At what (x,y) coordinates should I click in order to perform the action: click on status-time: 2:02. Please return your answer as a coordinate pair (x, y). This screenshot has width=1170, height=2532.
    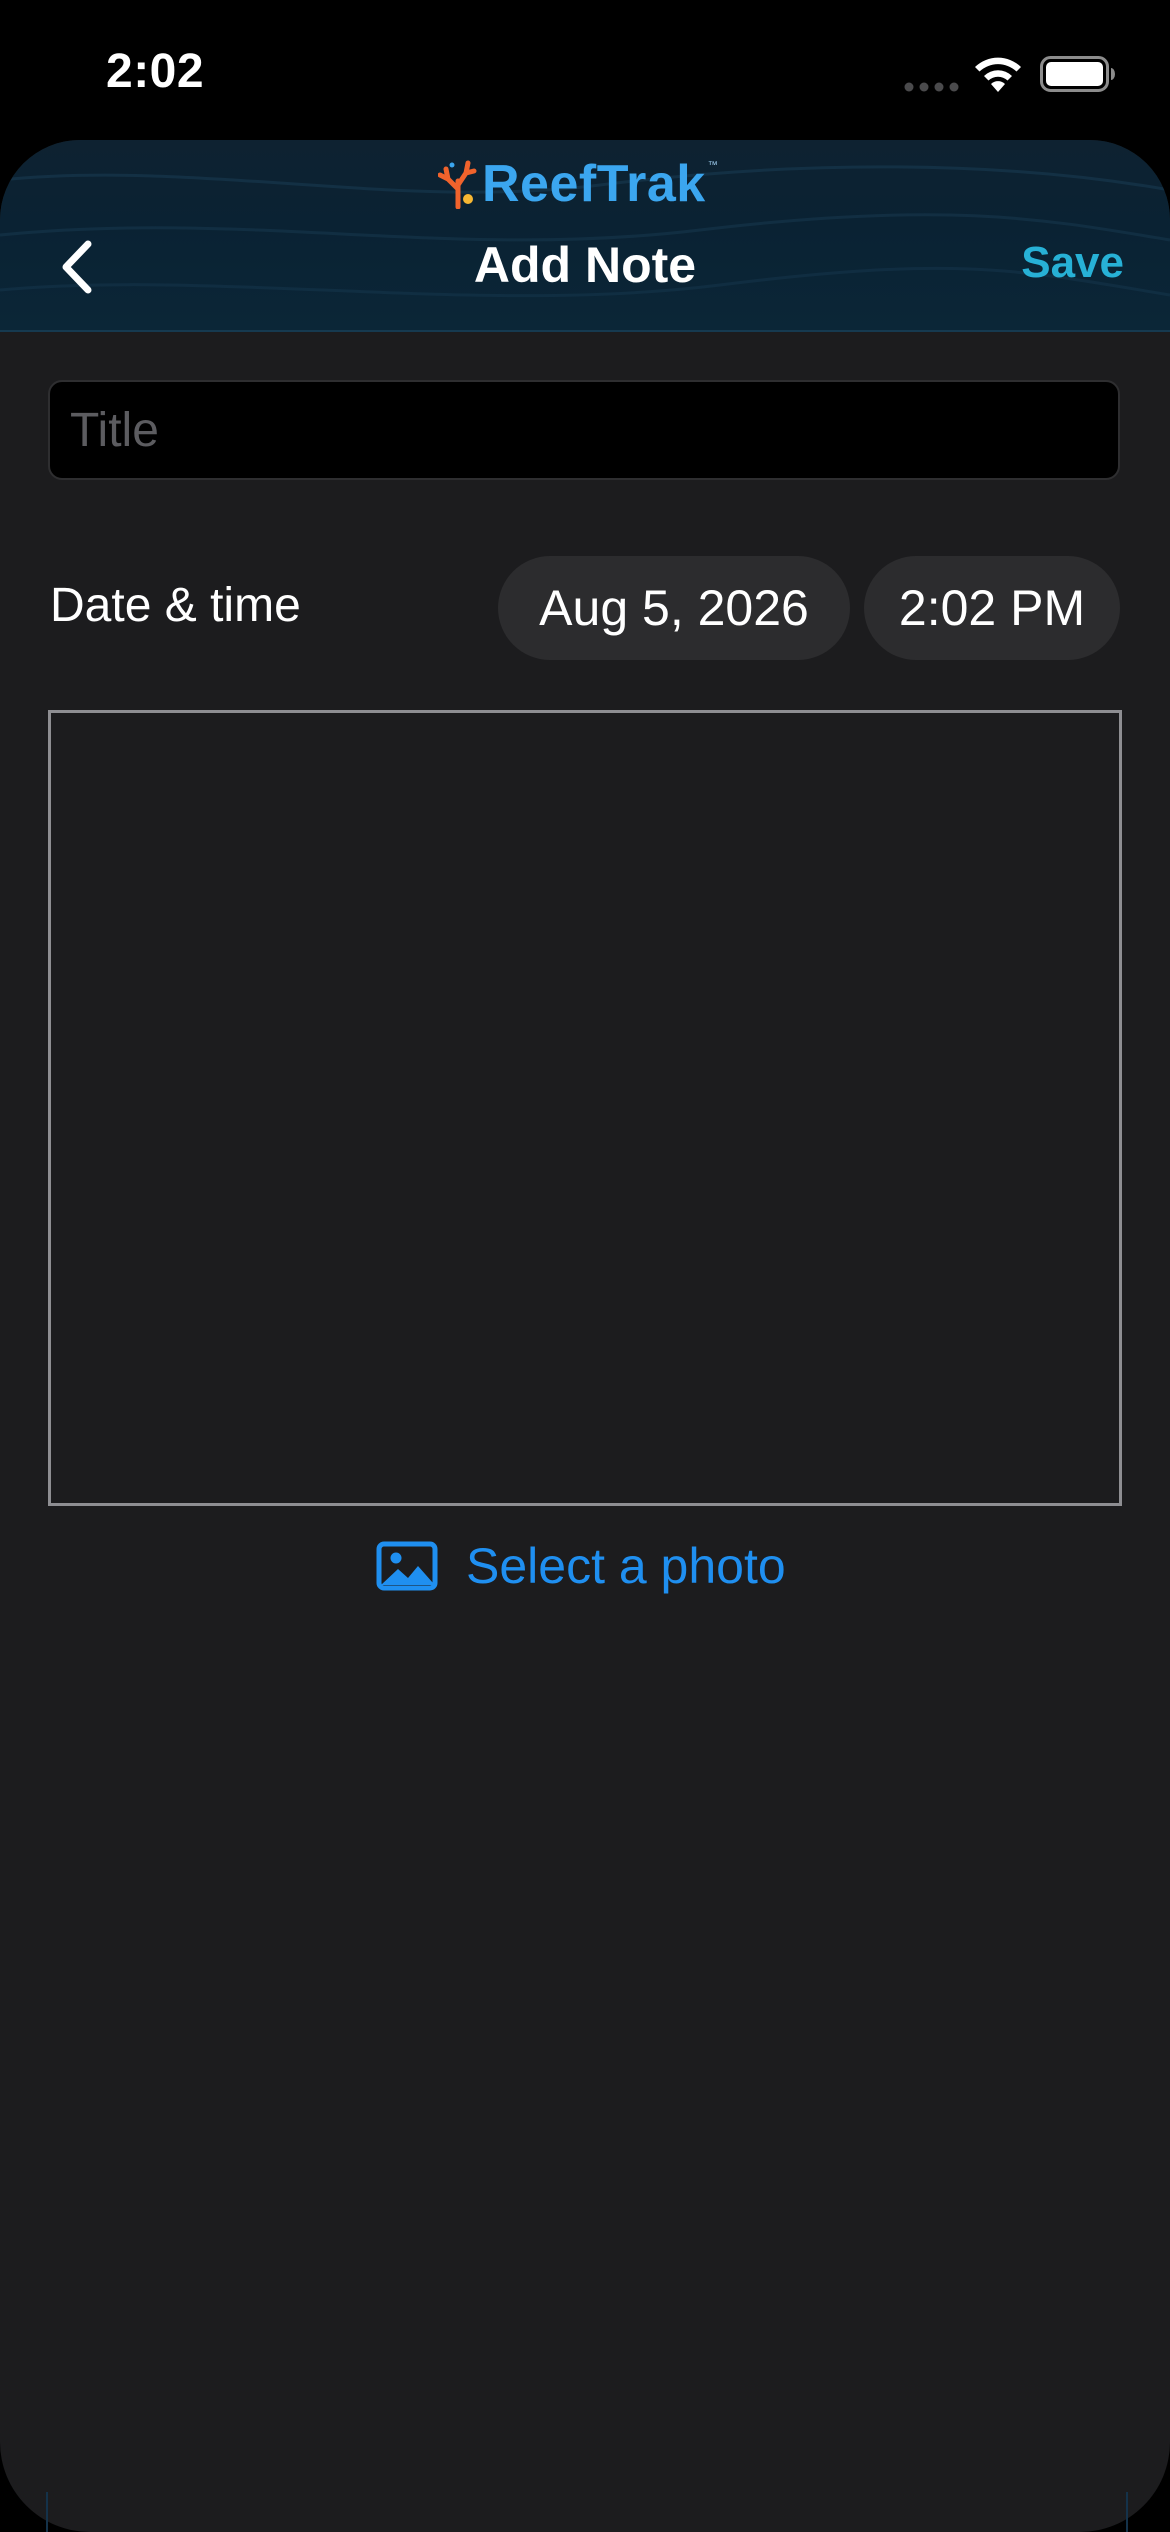
    Looking at the image, I should click on (155, 71).